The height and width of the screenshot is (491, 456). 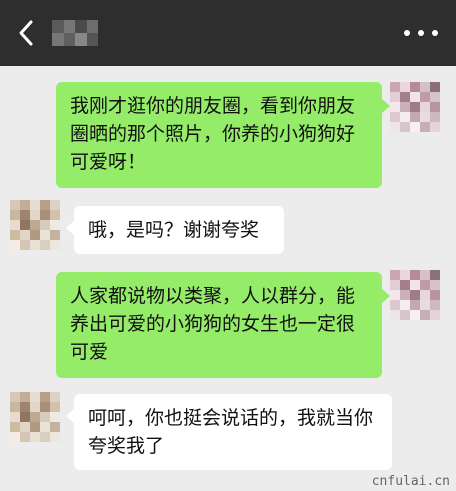 I want to click on contact-name-pixelated, so click(x=75, y=33).